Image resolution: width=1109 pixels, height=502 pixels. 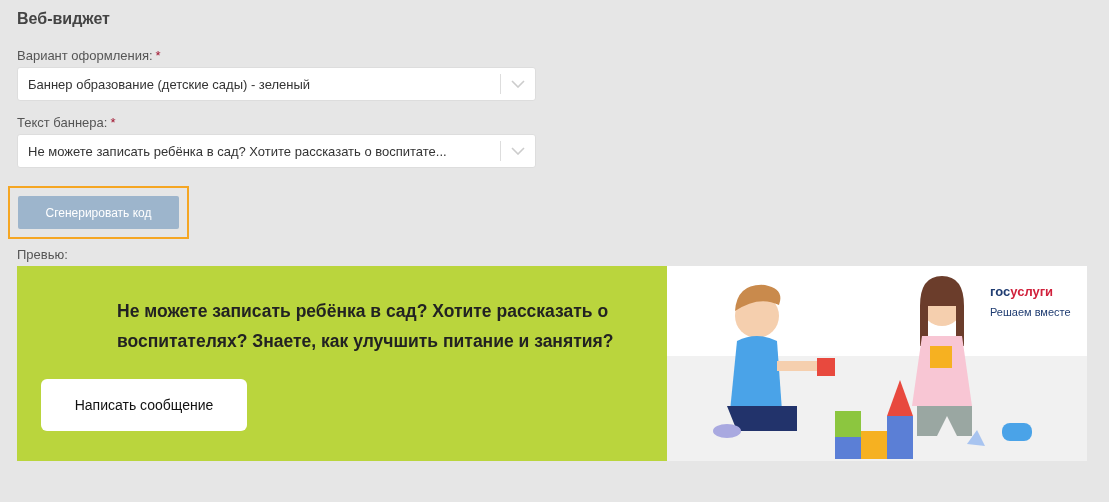 I want to click on field-label: Вариант оформления:, so click(x=85, y=55).